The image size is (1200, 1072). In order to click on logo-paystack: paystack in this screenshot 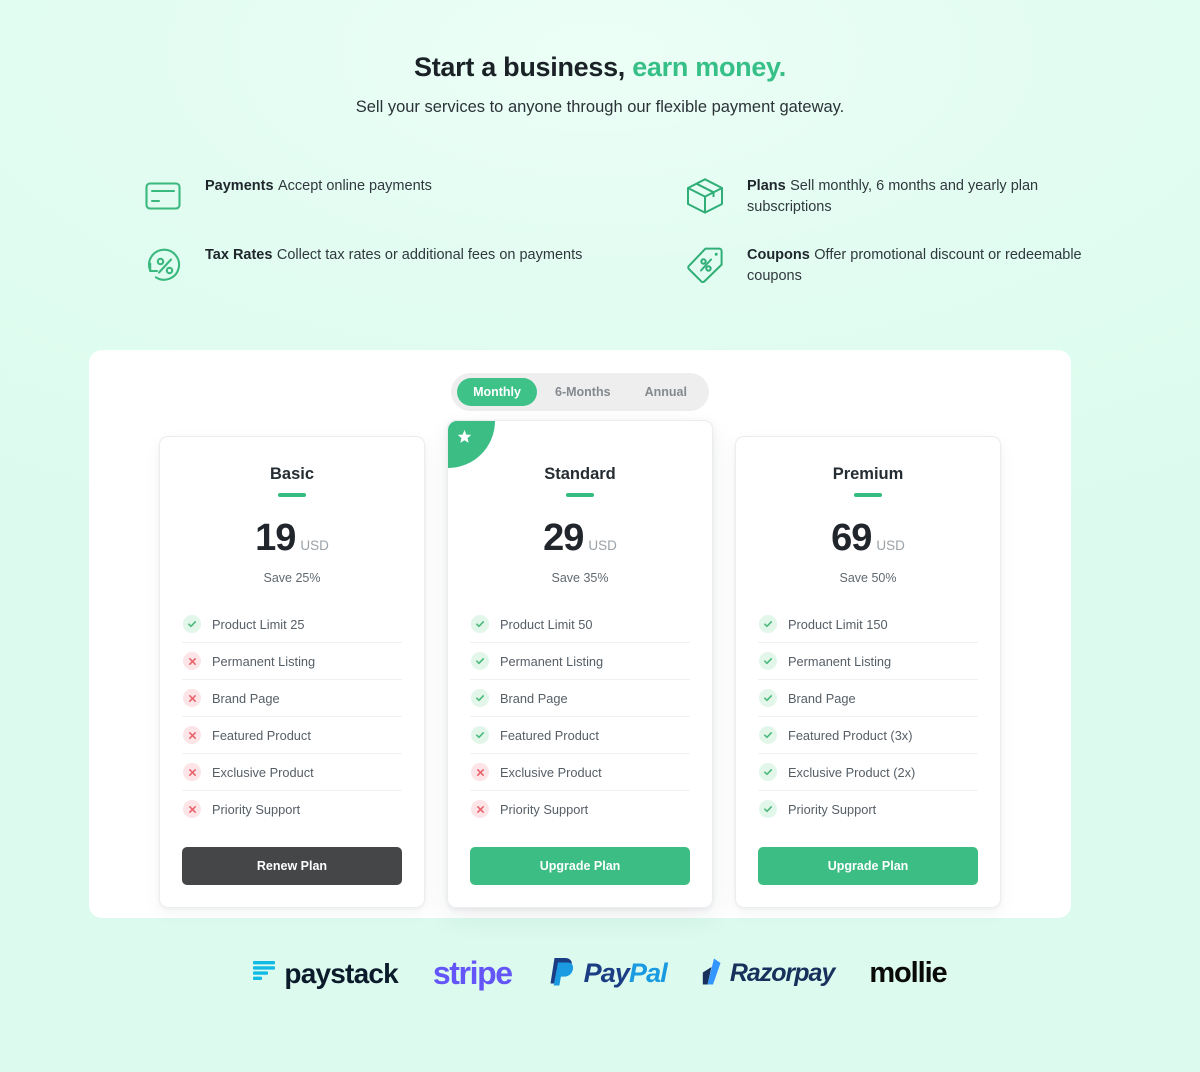, I will do `click(326, 973)`.